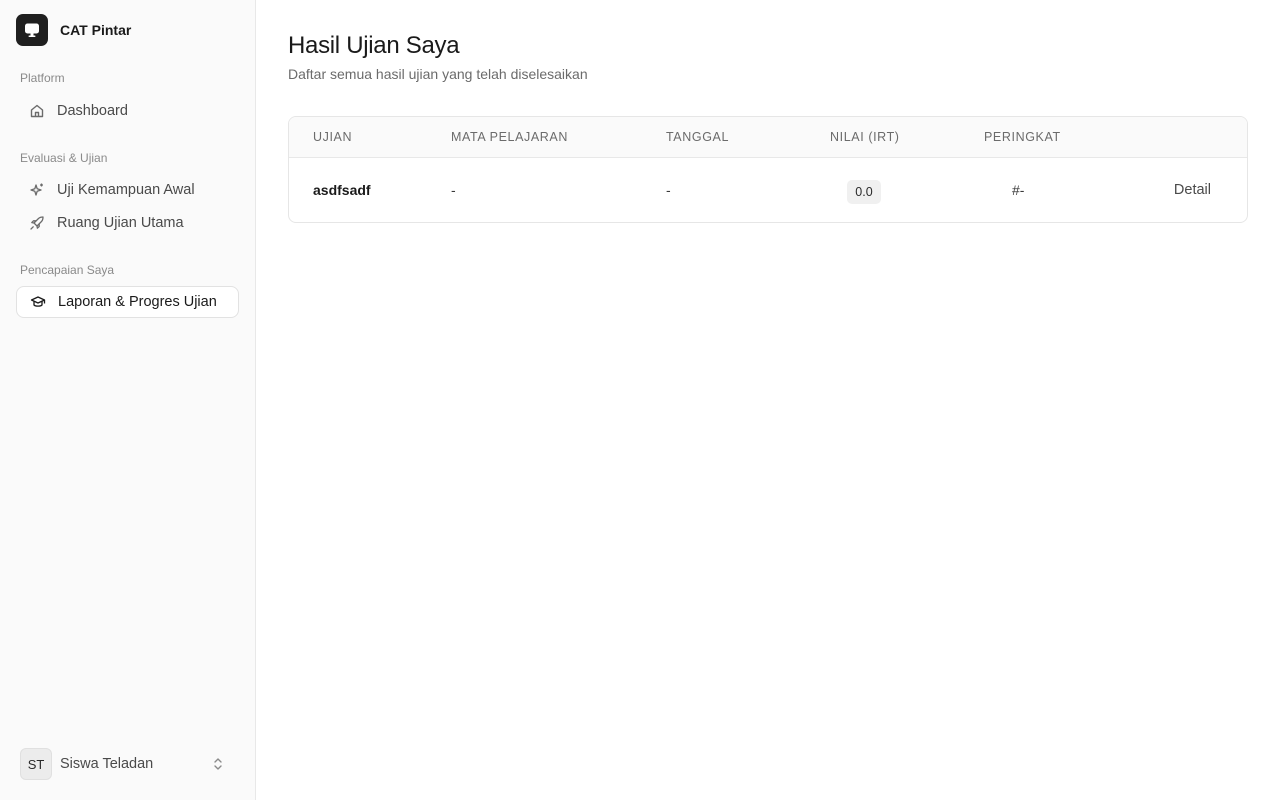 The width and height of the screenshot is (1280, 800). I want to click on sidebar-item-label: Dashboard, so click(92, 111).